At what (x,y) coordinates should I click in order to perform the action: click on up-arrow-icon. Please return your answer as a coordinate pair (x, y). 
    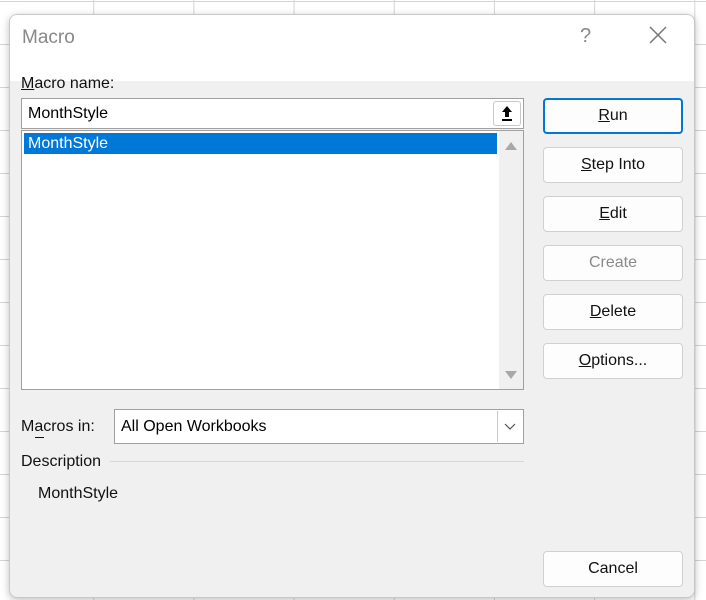
    Looking at the image, I should click on (507, 113).